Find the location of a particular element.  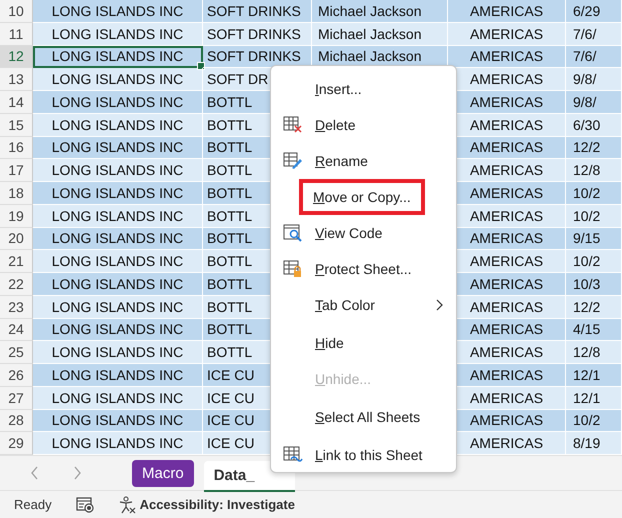

row-header: 19 is located at coordinates (16, 216).